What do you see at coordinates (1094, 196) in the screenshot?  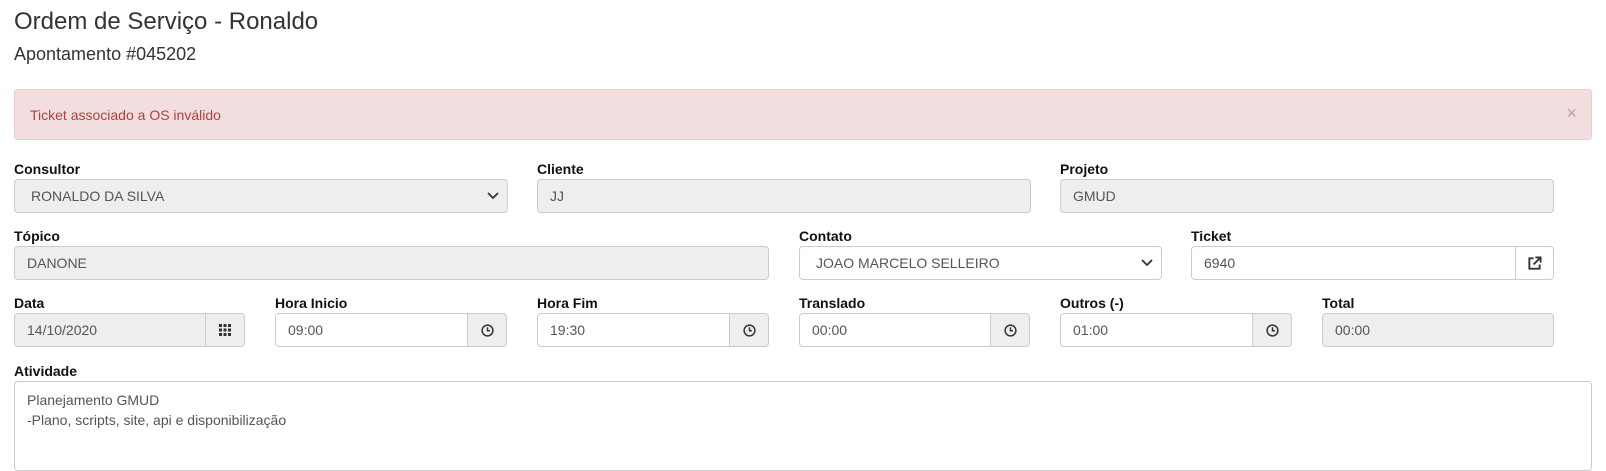 I see `projeto-value: GMUD` at bounding box center [1094, 196].